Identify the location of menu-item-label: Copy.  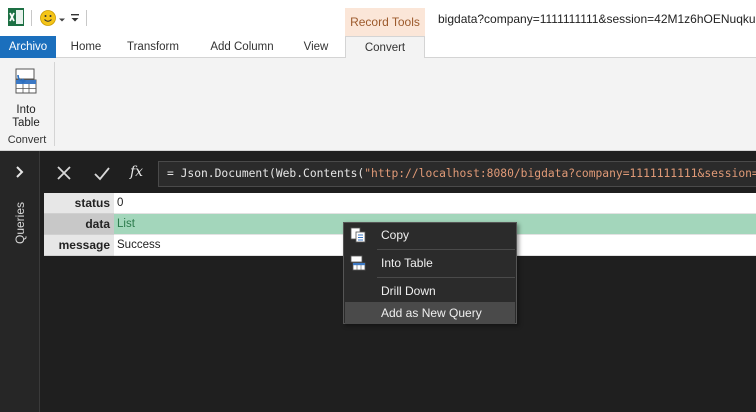
(395, 235).